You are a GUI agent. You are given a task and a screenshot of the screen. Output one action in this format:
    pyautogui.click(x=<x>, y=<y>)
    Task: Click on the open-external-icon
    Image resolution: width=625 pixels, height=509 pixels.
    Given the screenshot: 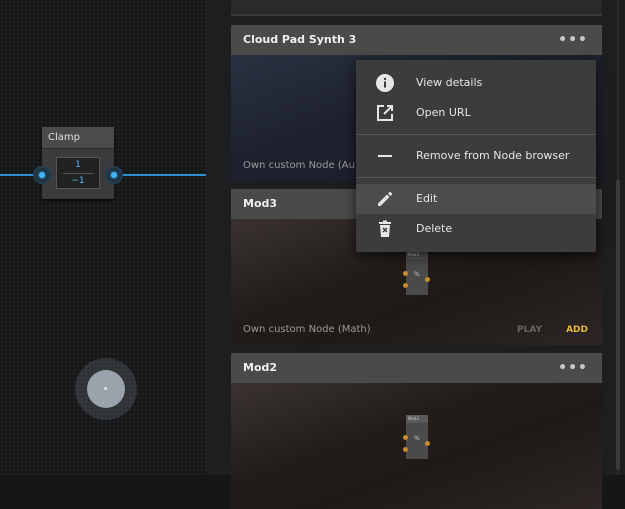 What is the action you would take?
    pyautogui.click(x=385, y=113)
    